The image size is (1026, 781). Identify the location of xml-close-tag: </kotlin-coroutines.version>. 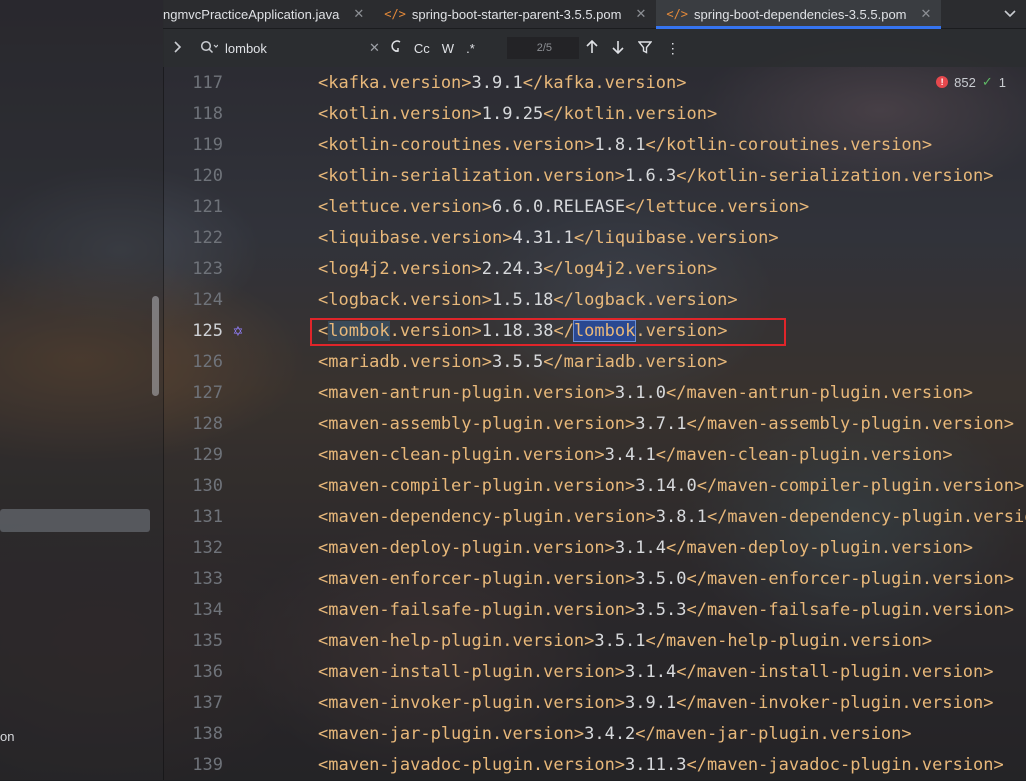
(789, 145).